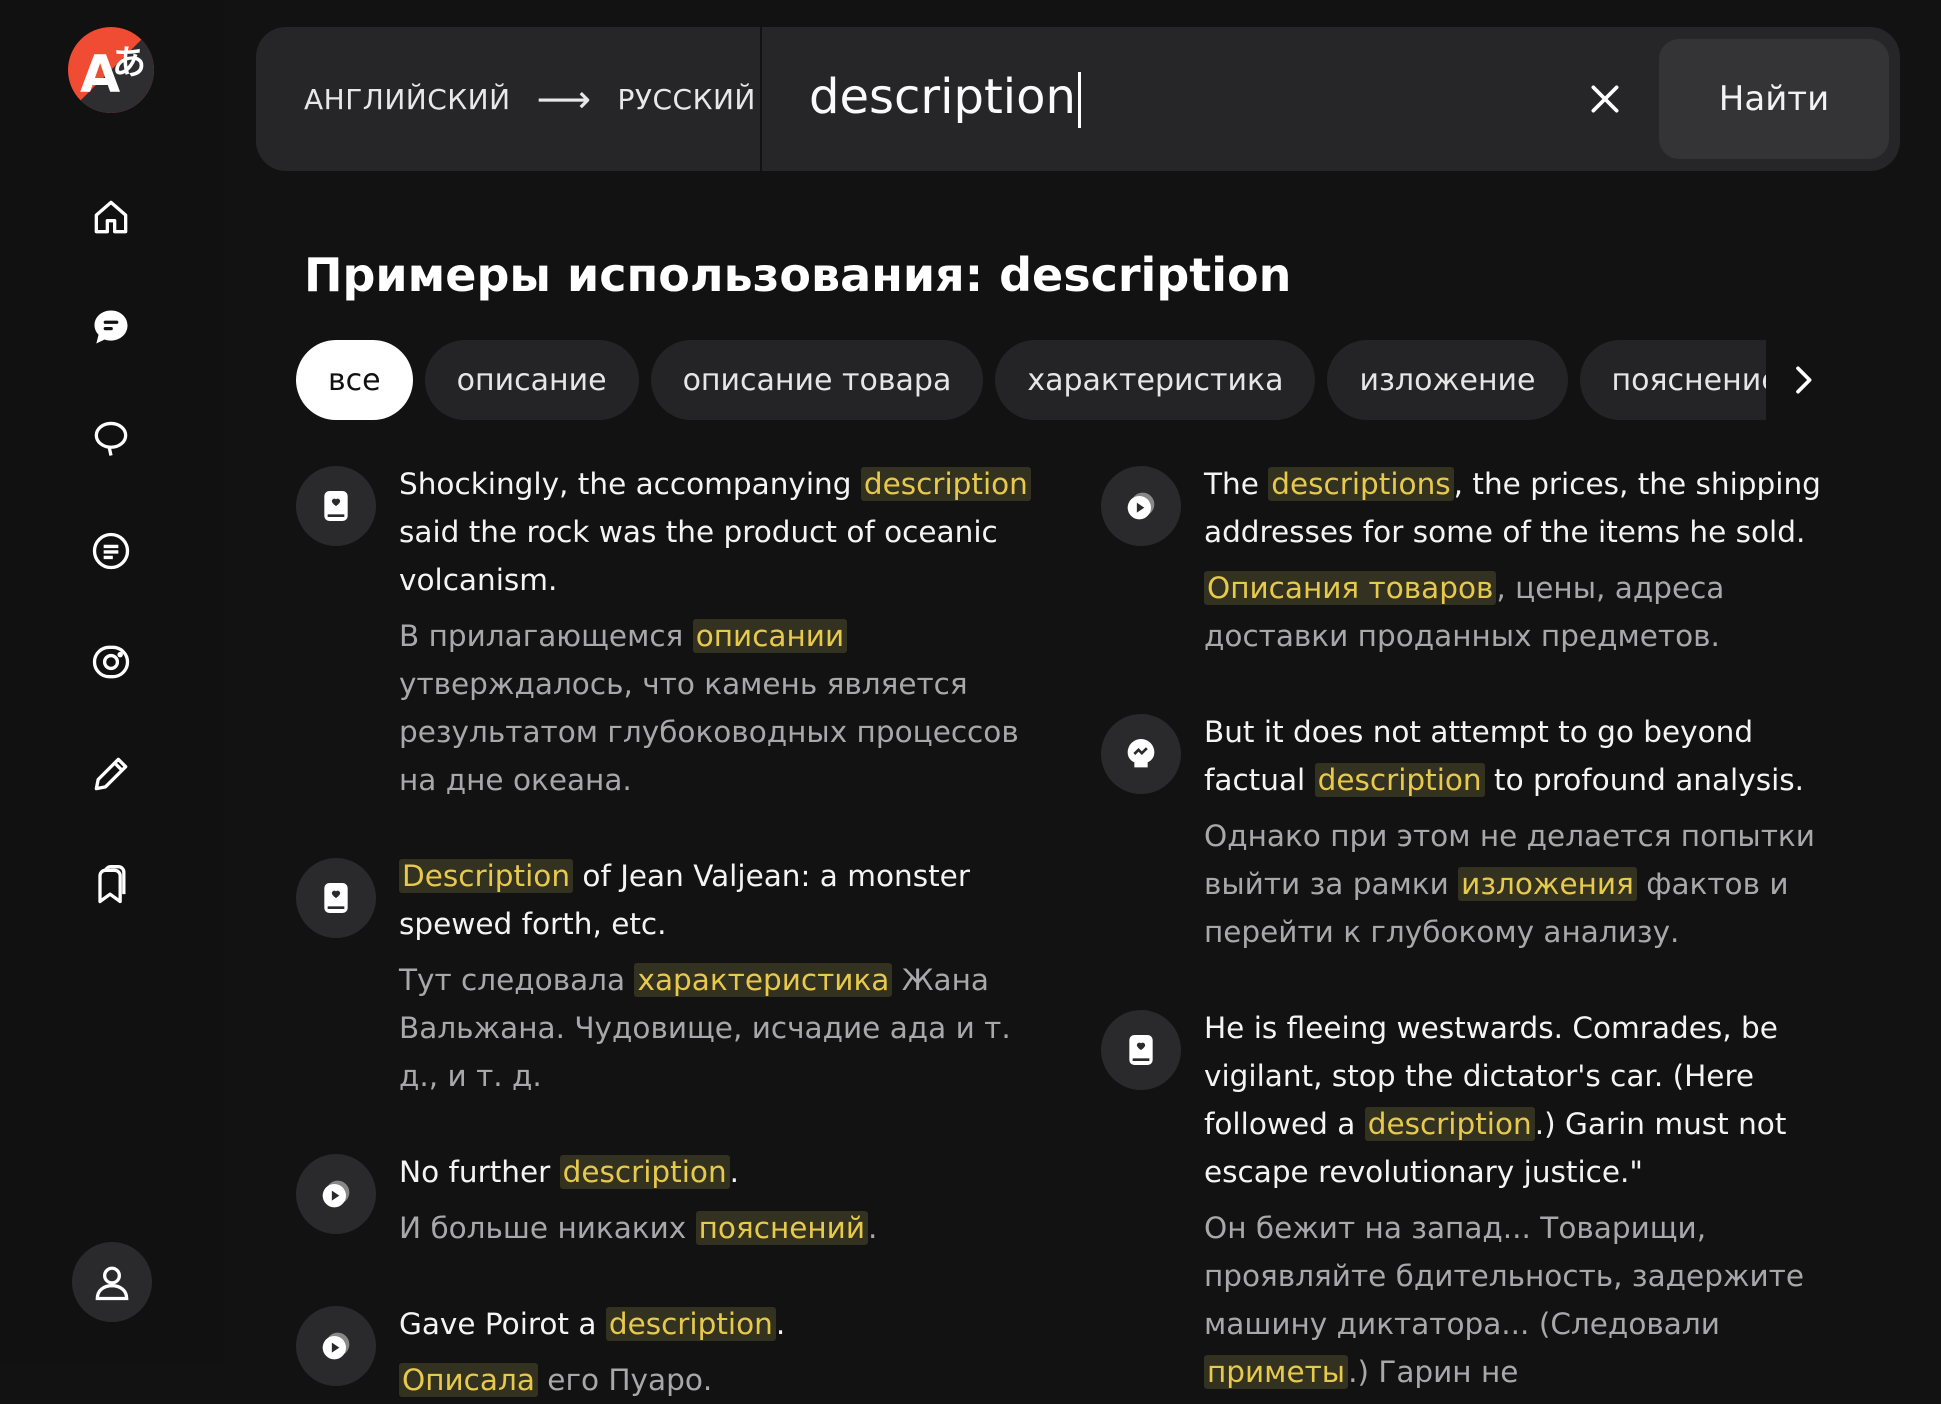 This screenshot has width=1941, height=1404. What do you see at coordinates (354, 380) in the screenshot?
I see `filter-chip: все` at bounding box center [354, 380].